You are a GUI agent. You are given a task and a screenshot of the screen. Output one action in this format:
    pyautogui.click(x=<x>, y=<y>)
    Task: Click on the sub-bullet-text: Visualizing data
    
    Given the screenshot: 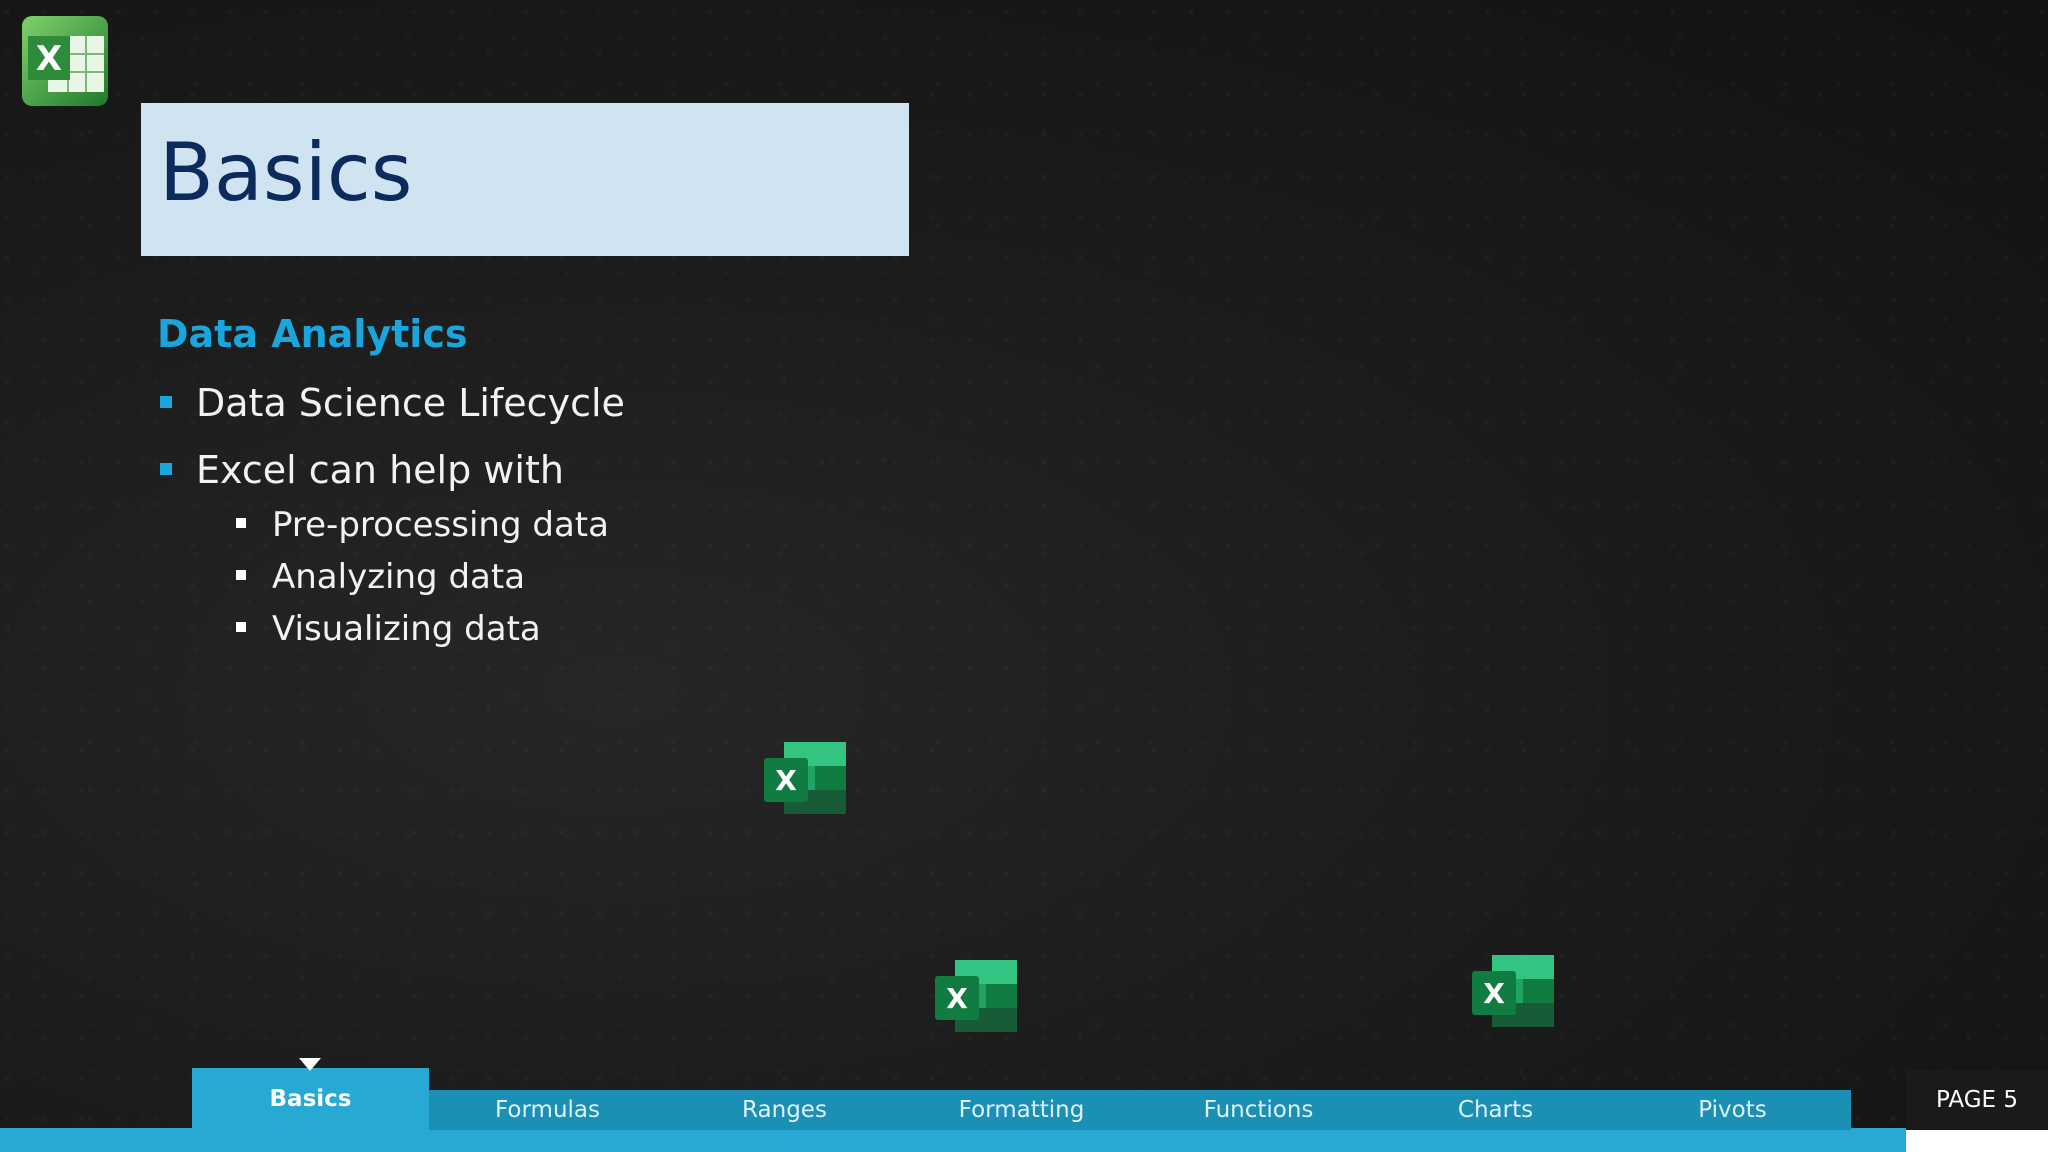 What is the action you would take?
    pyautogui.click(x=406, y=629)
    